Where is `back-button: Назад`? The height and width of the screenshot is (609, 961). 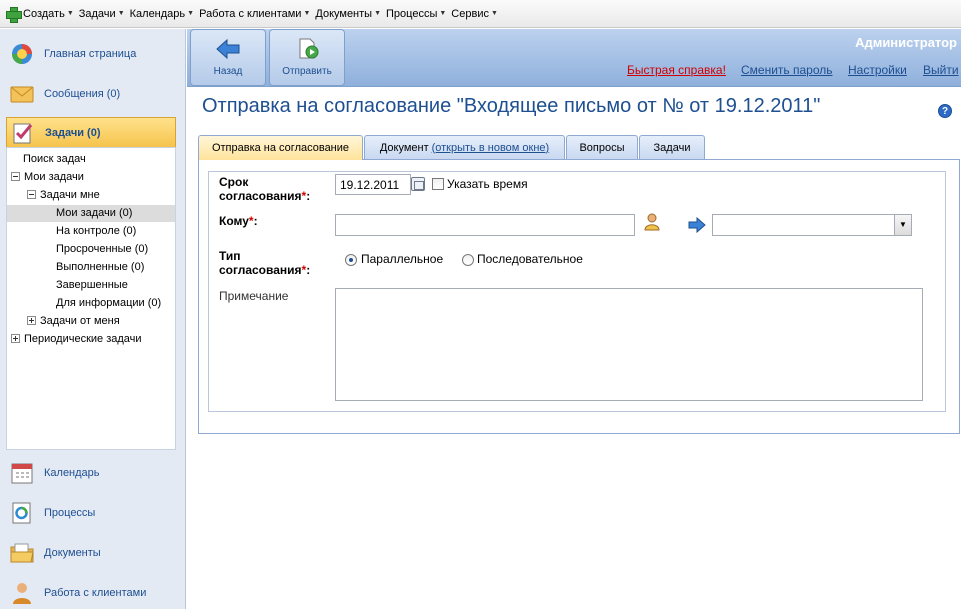
back-button: Назад is located at coordinates (228, 57).